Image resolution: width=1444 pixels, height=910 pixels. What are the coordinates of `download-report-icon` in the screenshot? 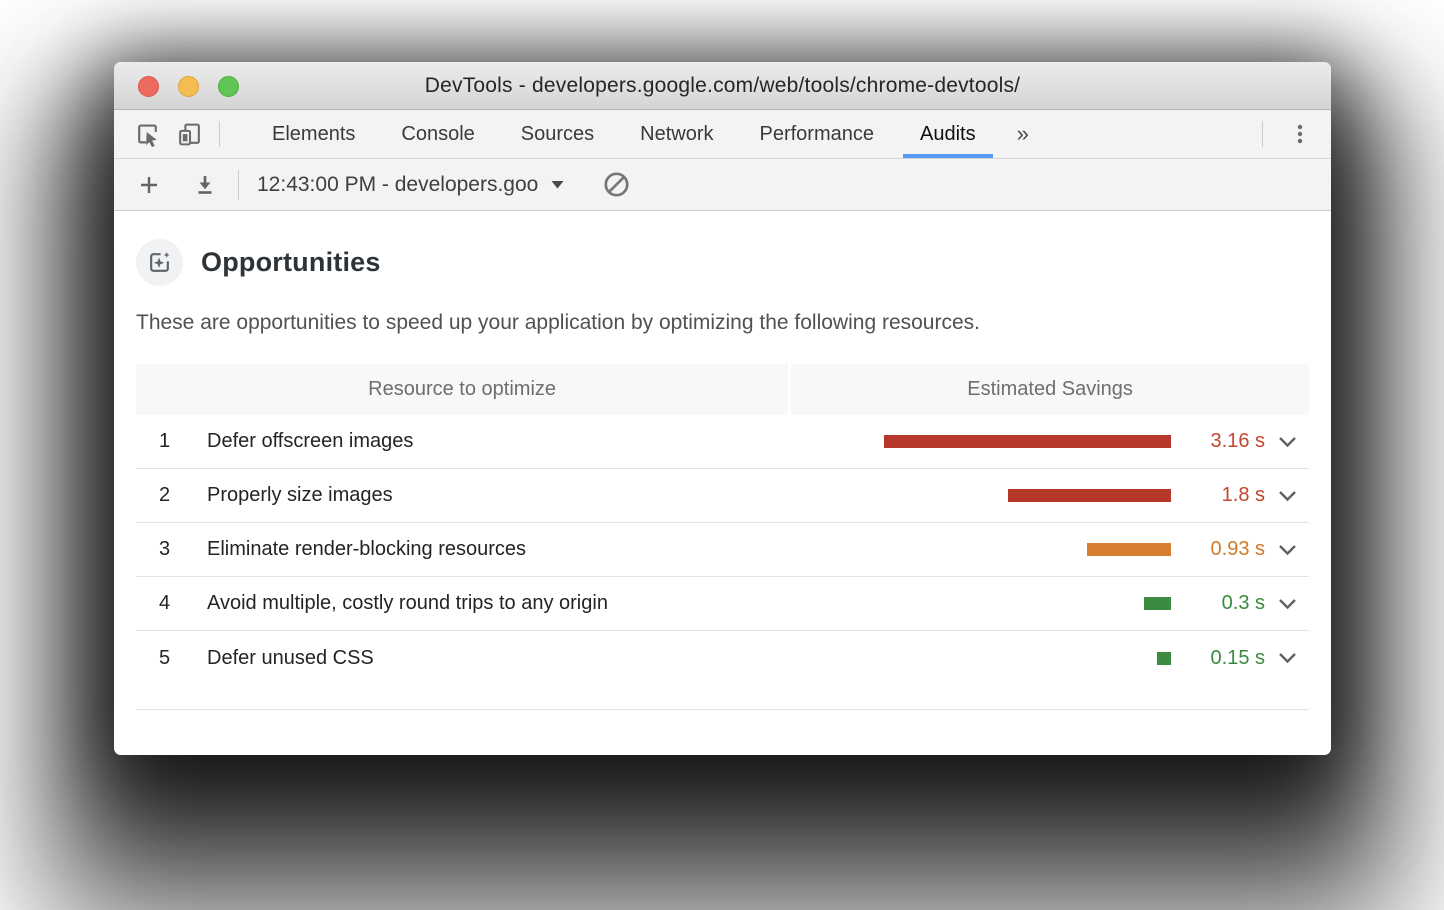 It's located at (205, 185).